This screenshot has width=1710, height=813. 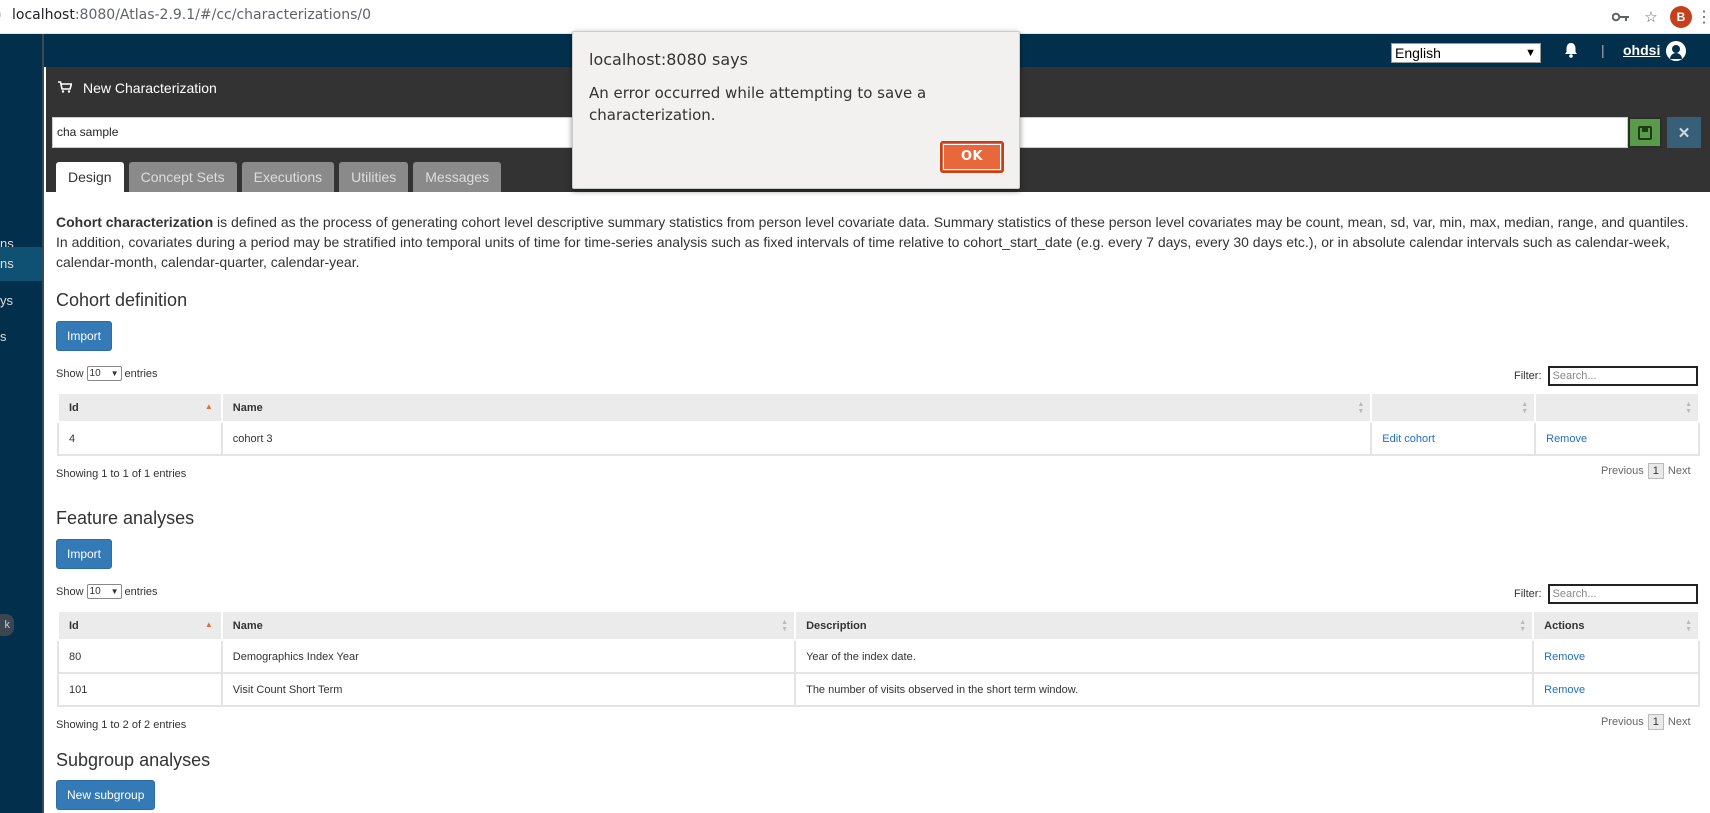 I want to click on sidebar-item-4: s, so click(x=21, y=337).